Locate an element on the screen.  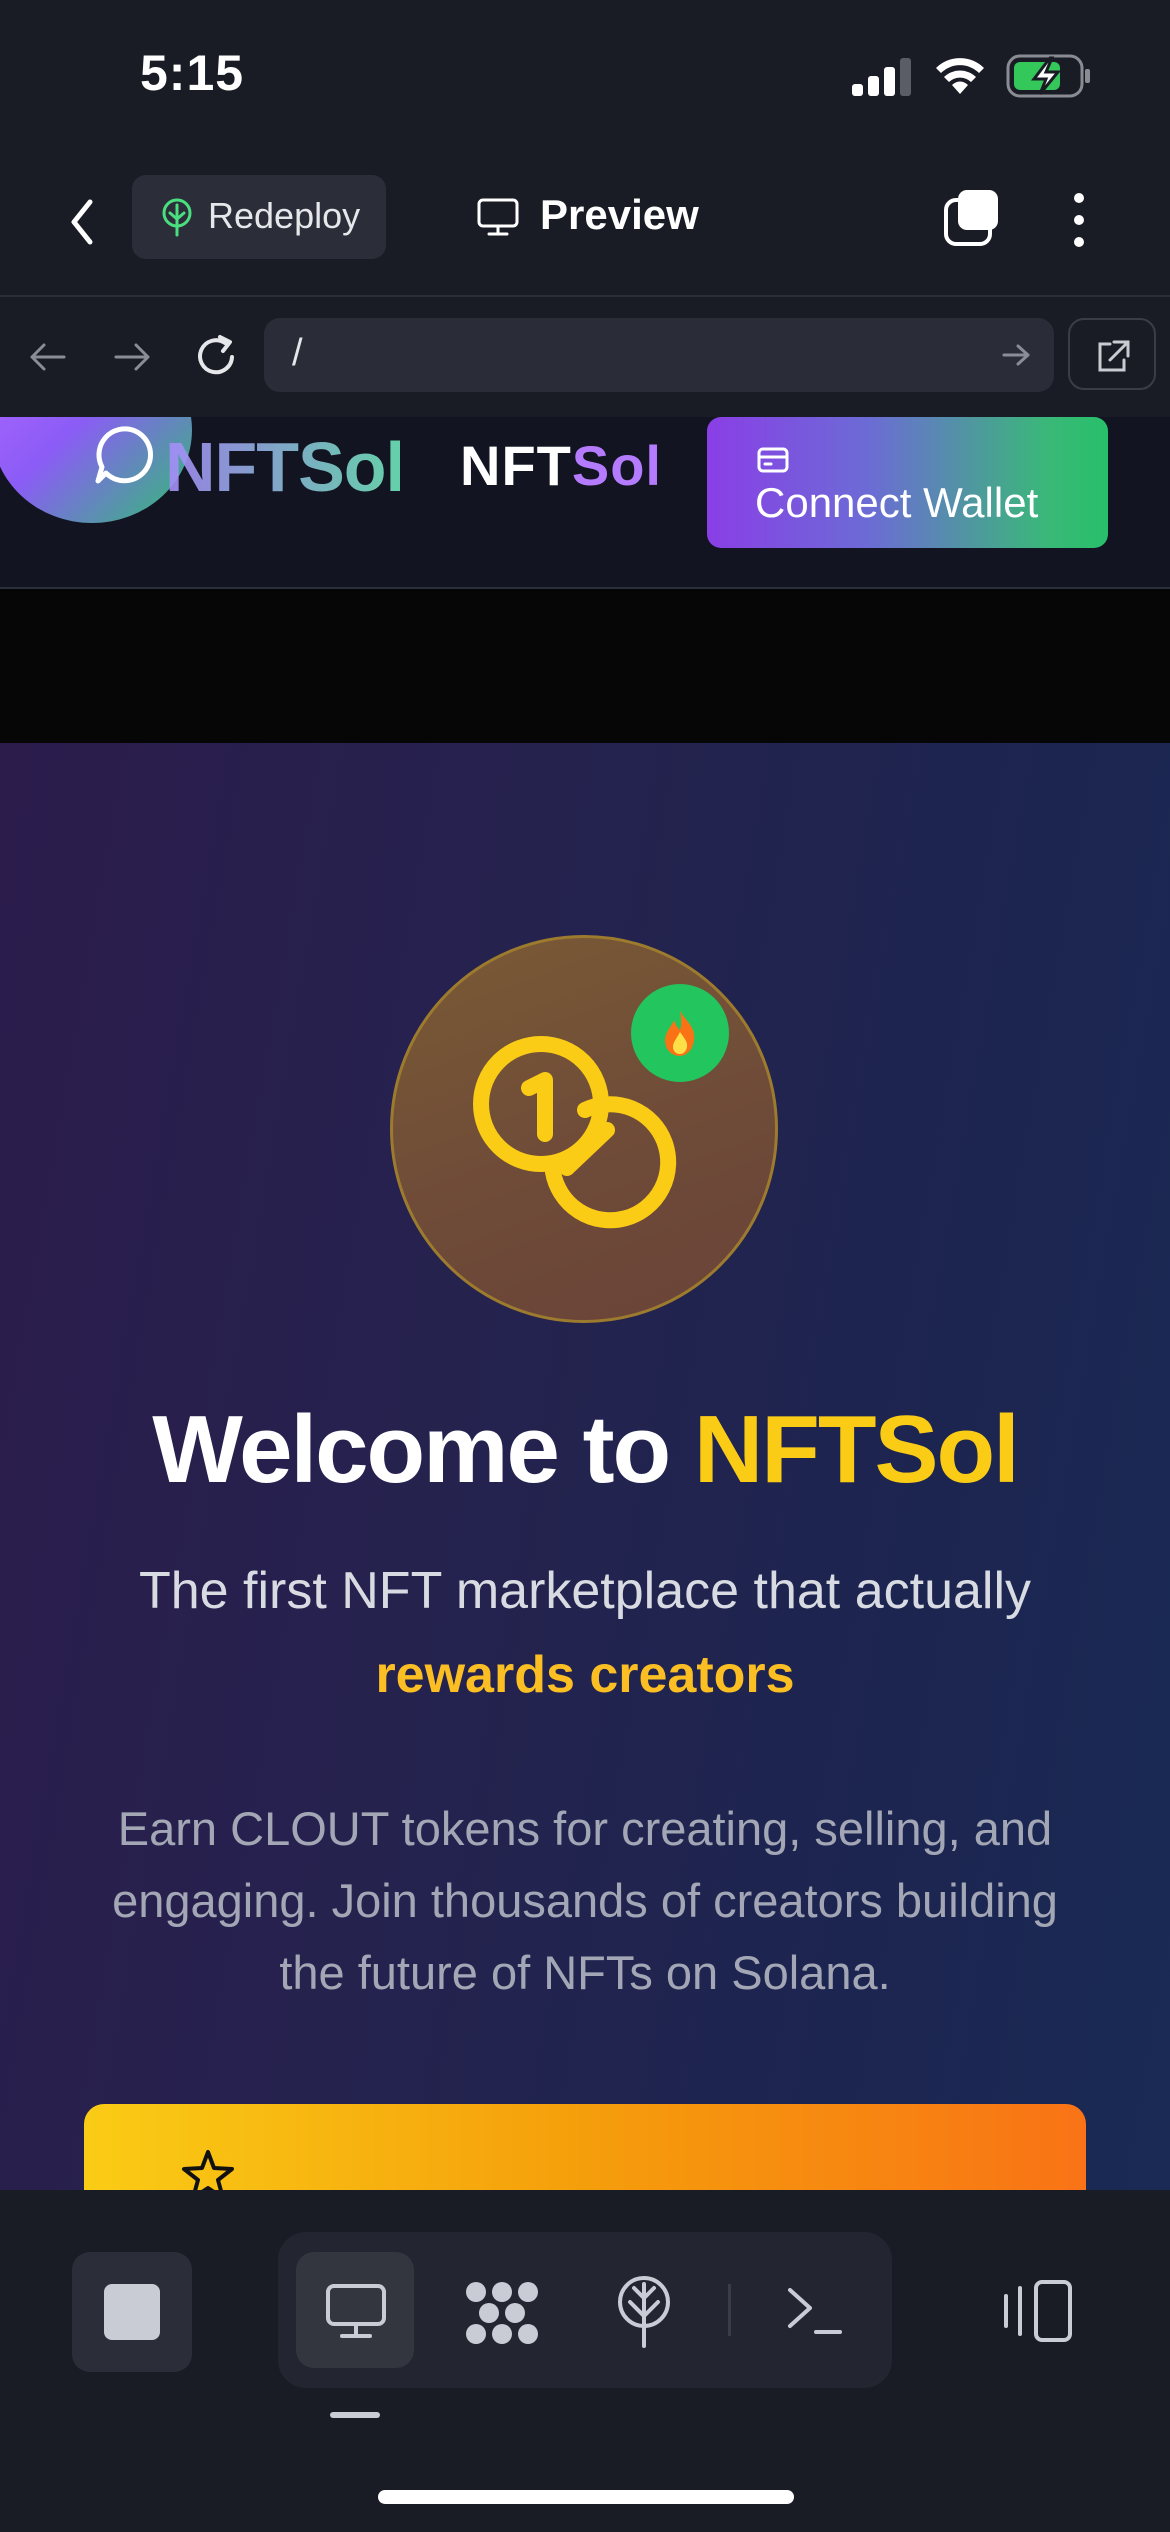
divider is located at coordinates (729, 2310).